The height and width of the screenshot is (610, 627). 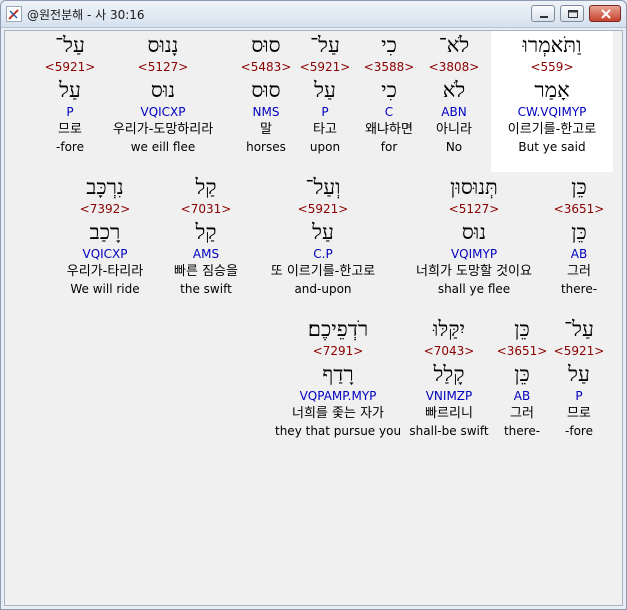 What do you see at coordinates (105, 209) in the screenshot?
I see `strong-number: <7392>` at bounding box center [105, 209].